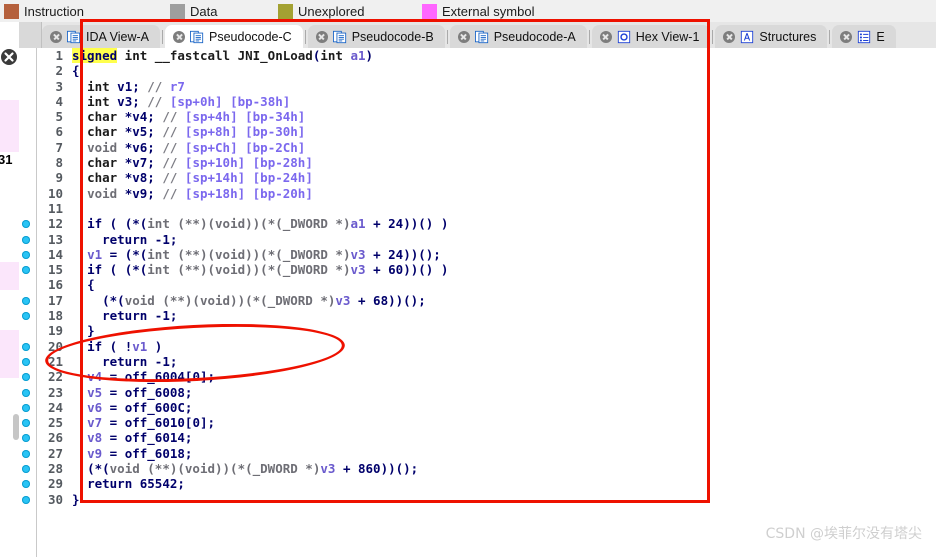  What do you see at coordinates (486, 131) in the screenshot?
I see `code-line: 6 char *v5; // [sp+8h] [bp-30h]` at bounding box center [486, 131].